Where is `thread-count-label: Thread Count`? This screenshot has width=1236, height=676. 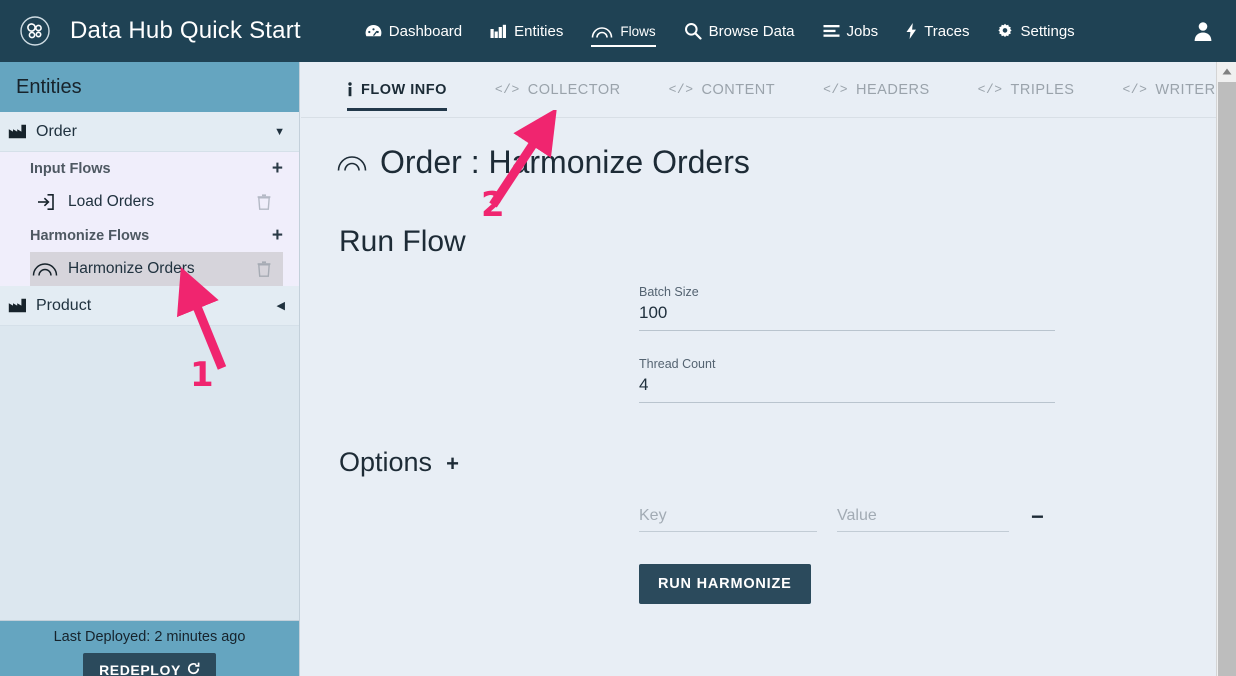 thread-count-label: Thread Count is located at coordinates (677, 364).